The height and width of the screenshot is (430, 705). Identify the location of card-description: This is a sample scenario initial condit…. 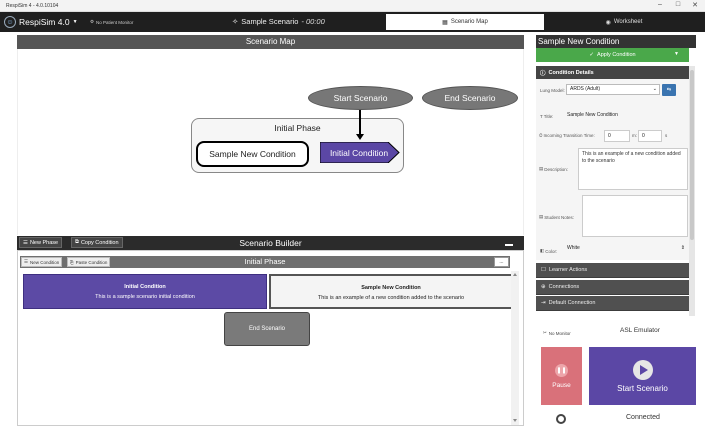
(145, 297).